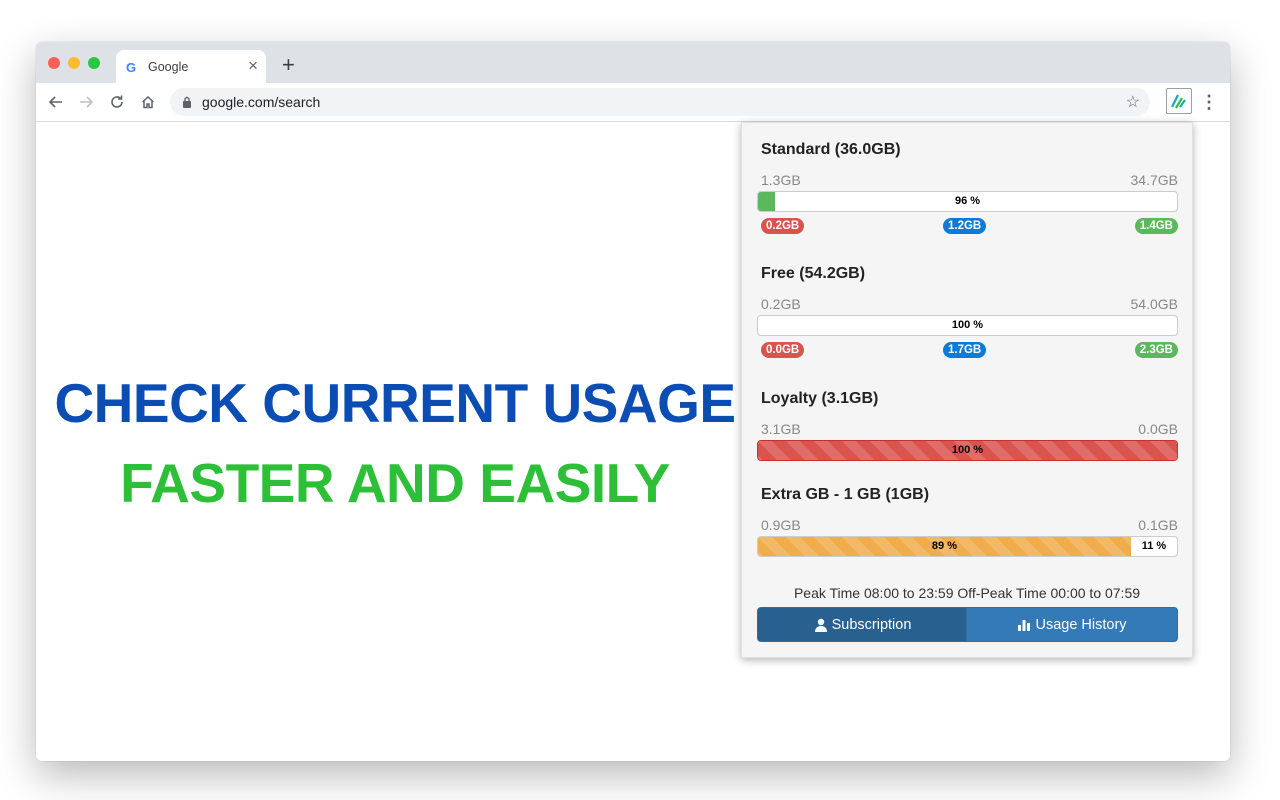  I want to click on usage-progress-bar: 89 % 11 %, so click(967, 546).